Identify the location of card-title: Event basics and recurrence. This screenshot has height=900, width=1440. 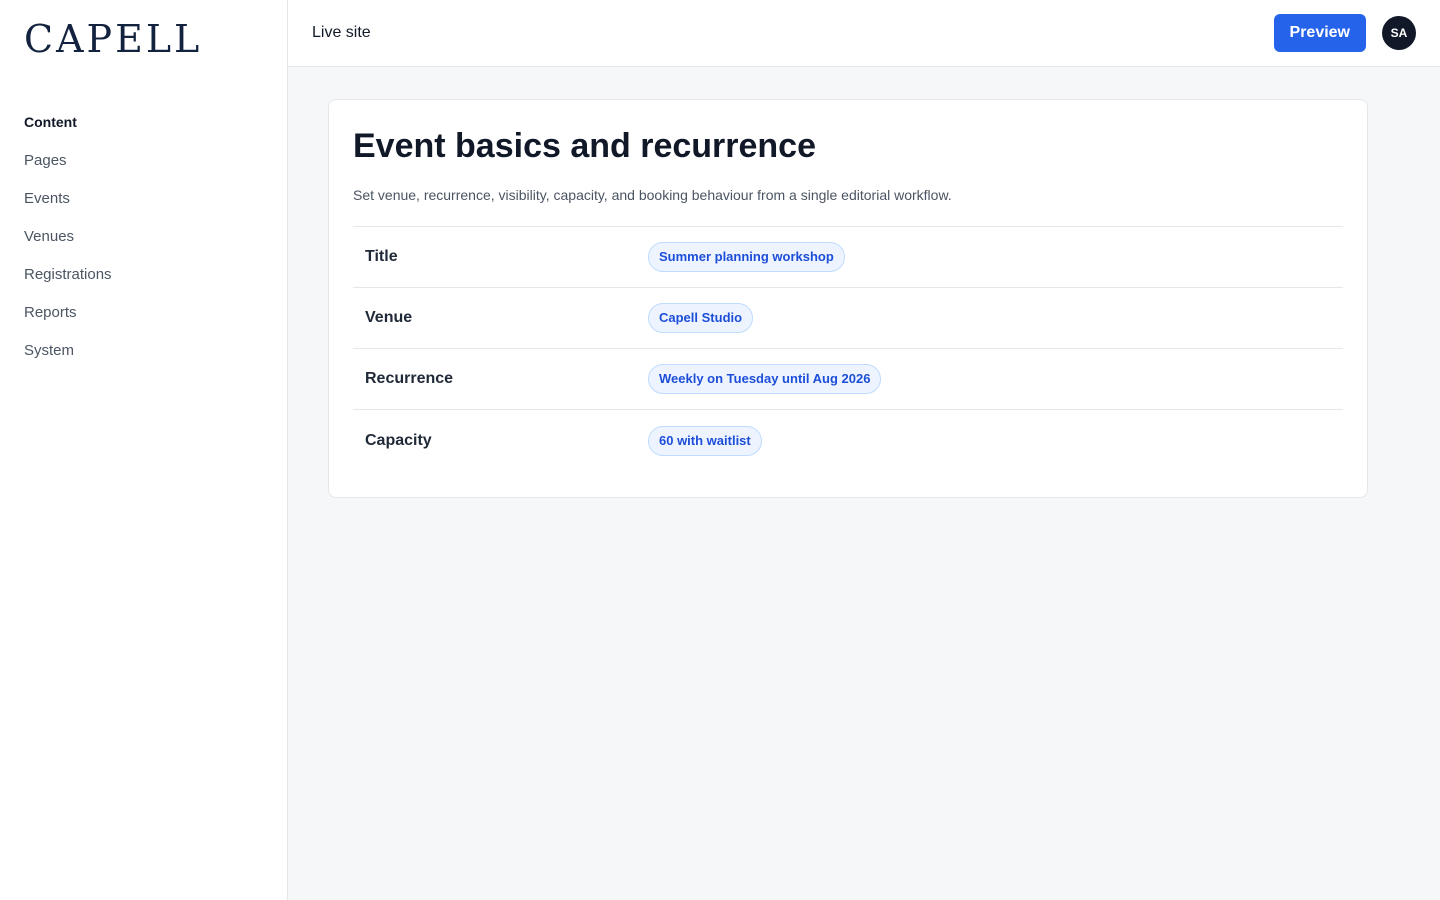
(585, 146).